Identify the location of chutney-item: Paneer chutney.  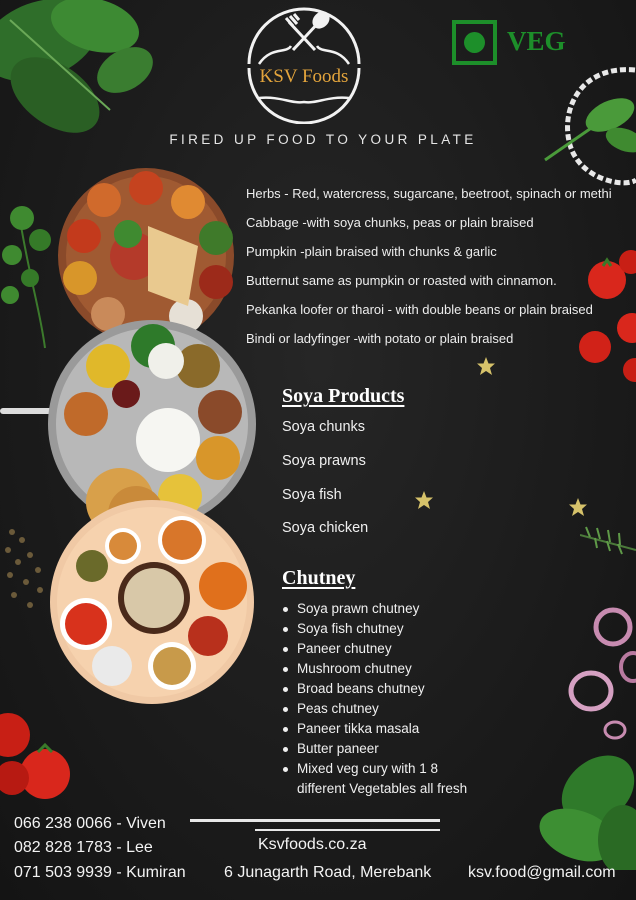
(344, 648).